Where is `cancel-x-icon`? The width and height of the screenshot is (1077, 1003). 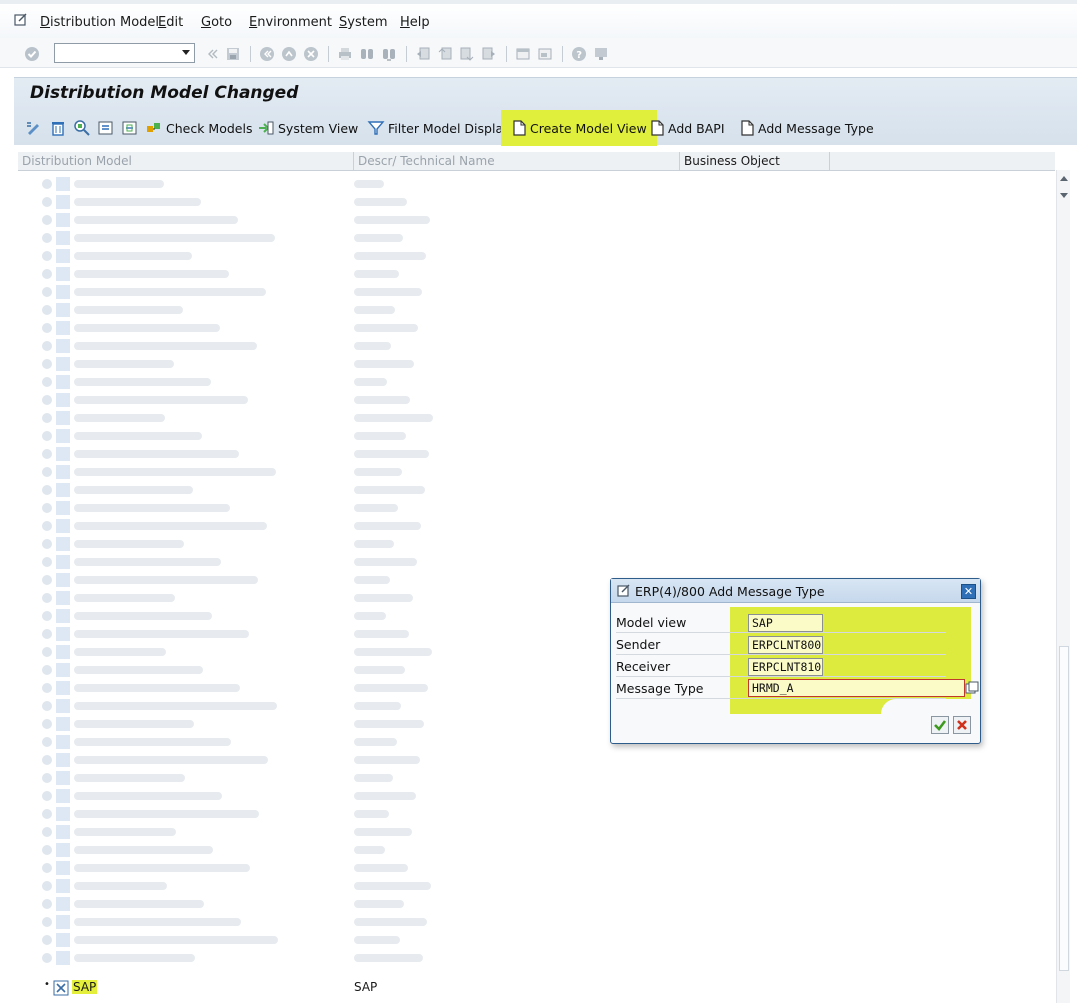
cancel-x-icon is located at coordinates (962, 725).